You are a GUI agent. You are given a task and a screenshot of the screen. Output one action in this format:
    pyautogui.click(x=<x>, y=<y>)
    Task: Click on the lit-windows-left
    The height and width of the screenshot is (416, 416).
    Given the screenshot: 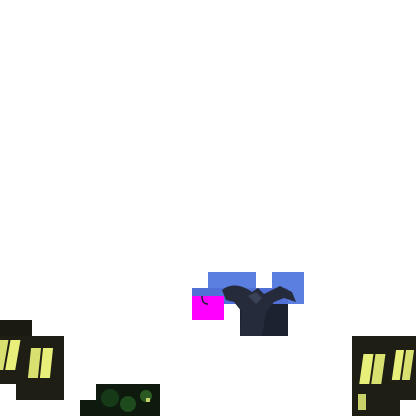 What is the action you would take?
    pyautogui.click(x=32, y=360)
    